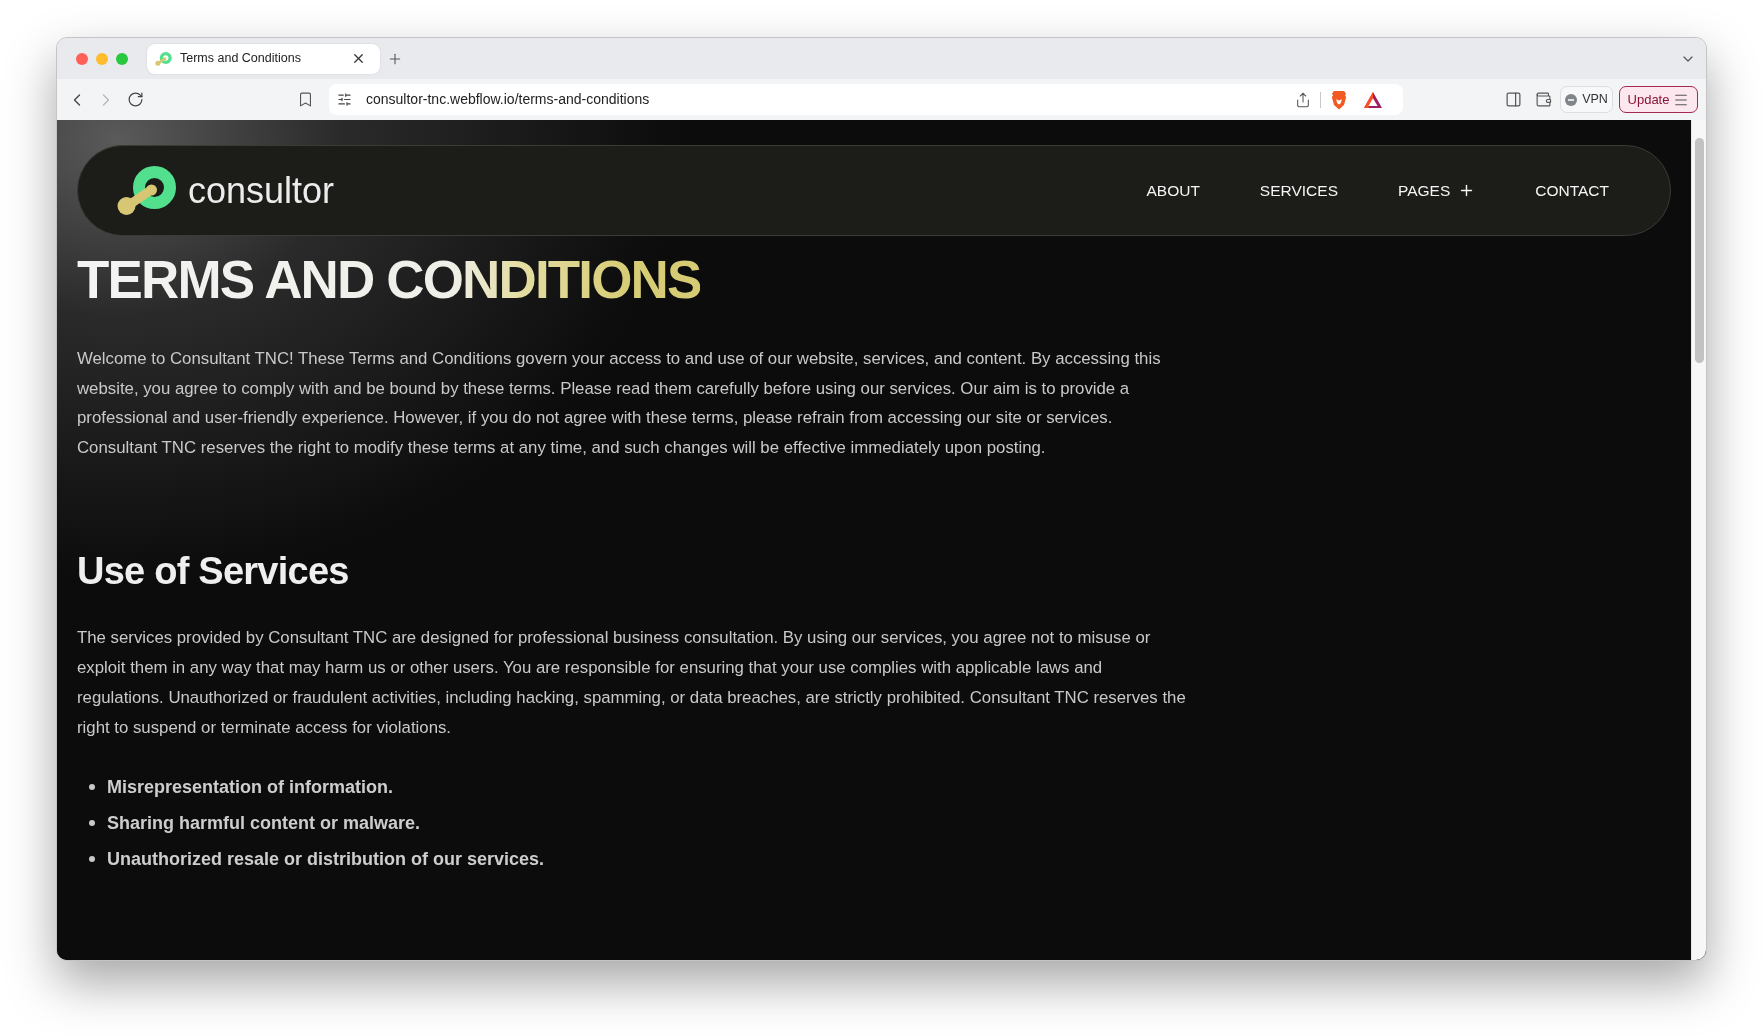 The width and height of the screenshot is (1763, 1036). Describe the element at coordinates (135, 99) in the screenshot. I see `reload-icon` at that location.